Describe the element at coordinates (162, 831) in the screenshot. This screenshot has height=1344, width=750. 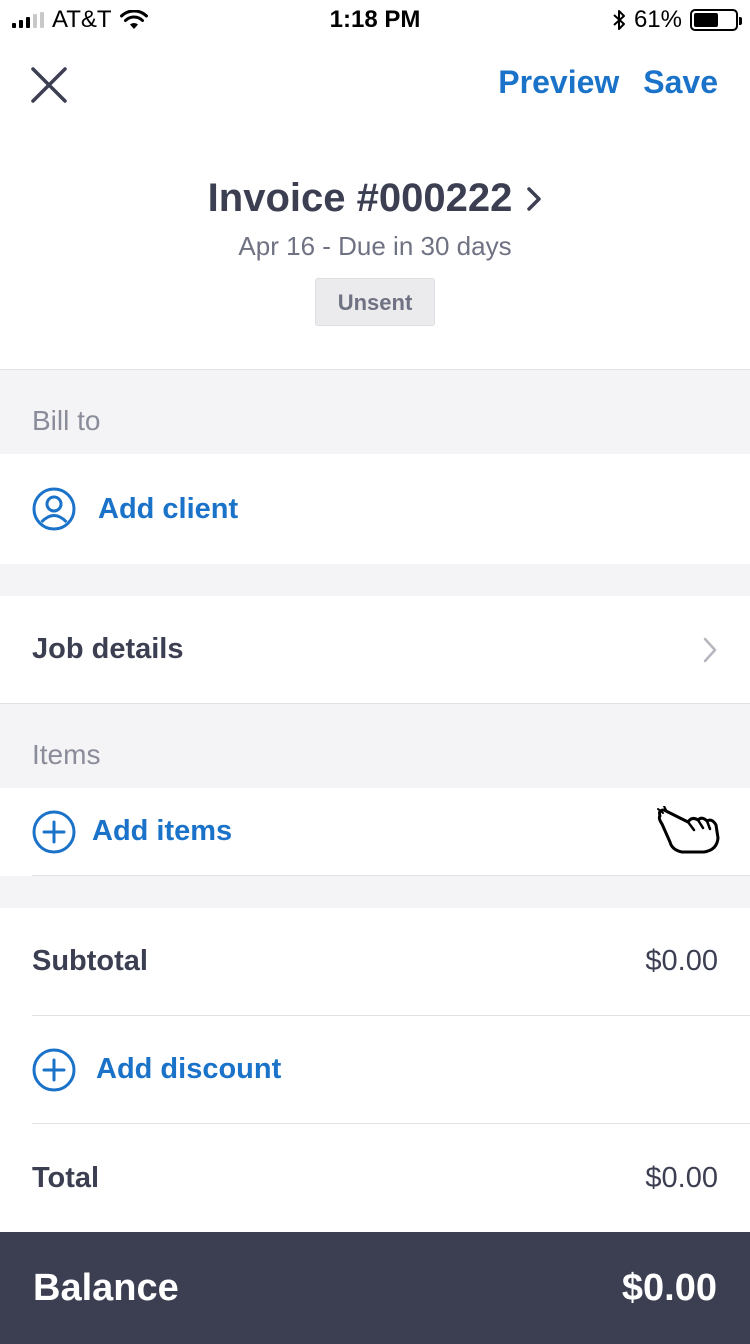
I see `add-items-label: Add items` at that location.